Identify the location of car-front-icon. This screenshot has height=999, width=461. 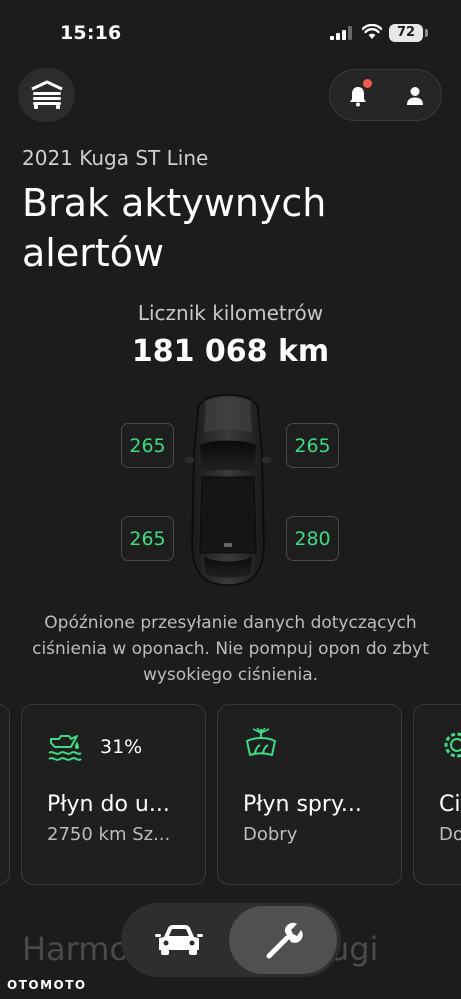
(179, 940).